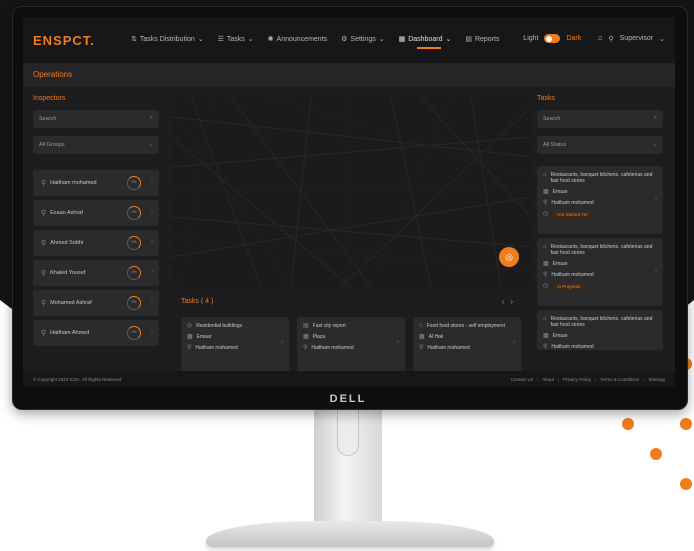  I want to click on app-logo: ENSPCT., so click(64, 40).